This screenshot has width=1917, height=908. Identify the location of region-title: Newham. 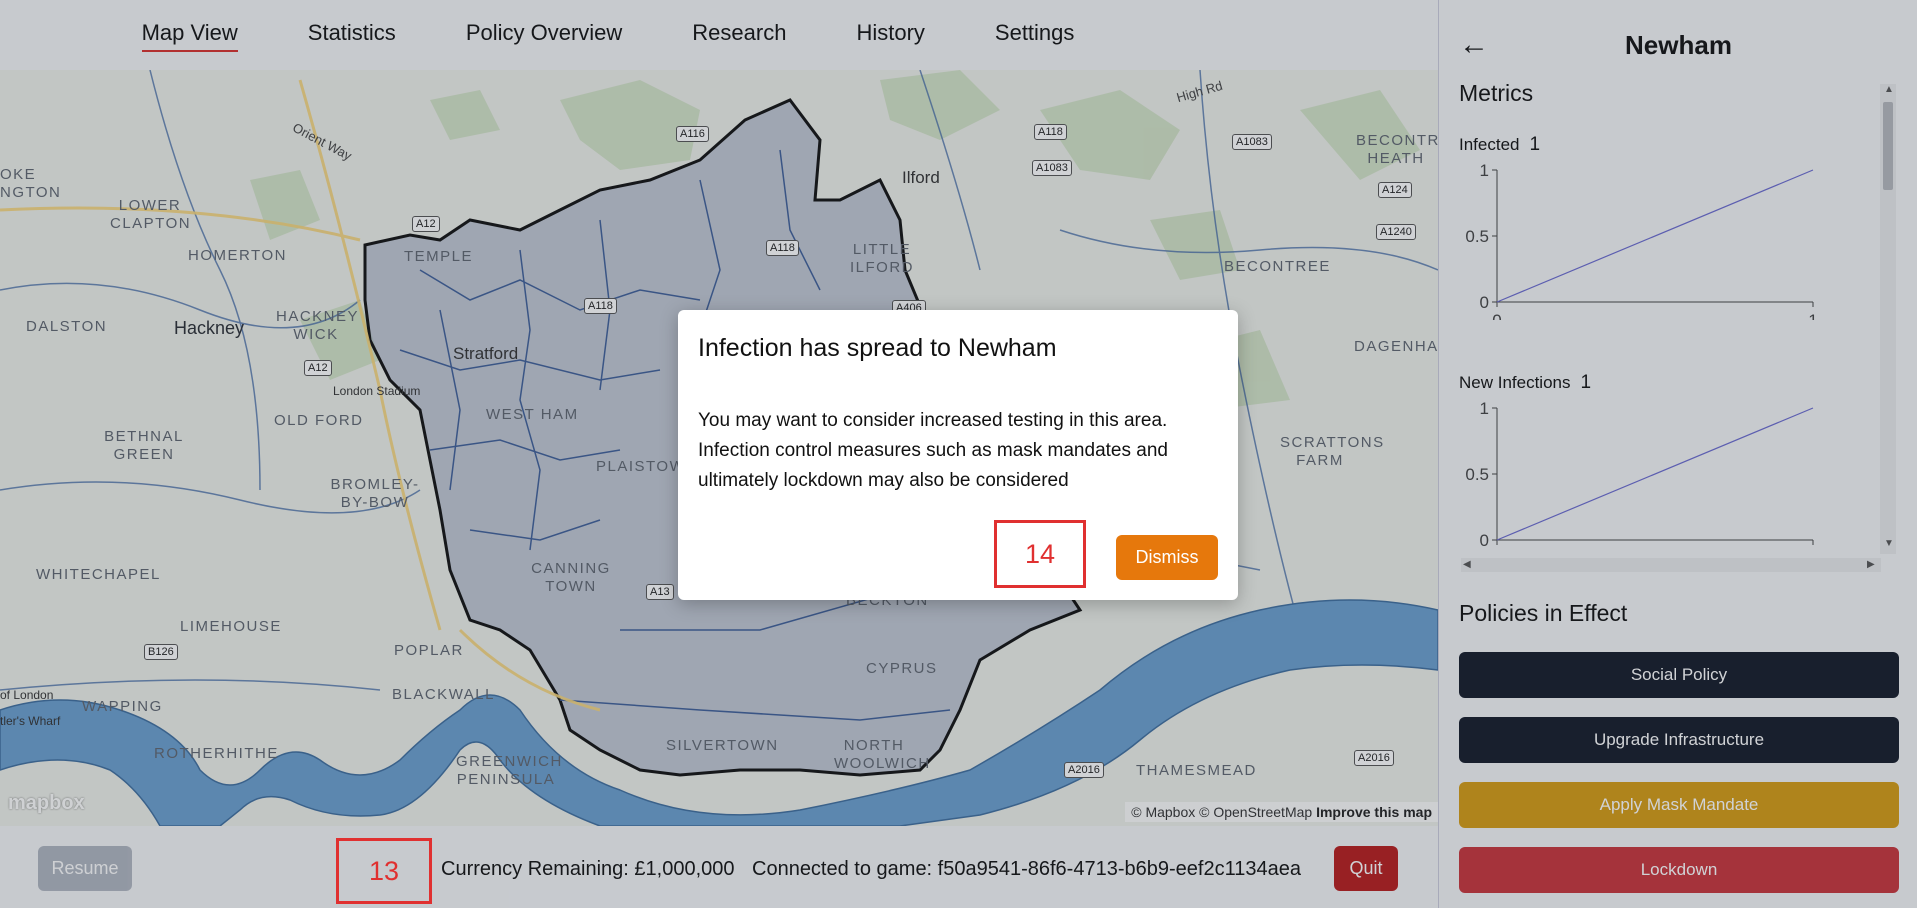
(1678, 45).